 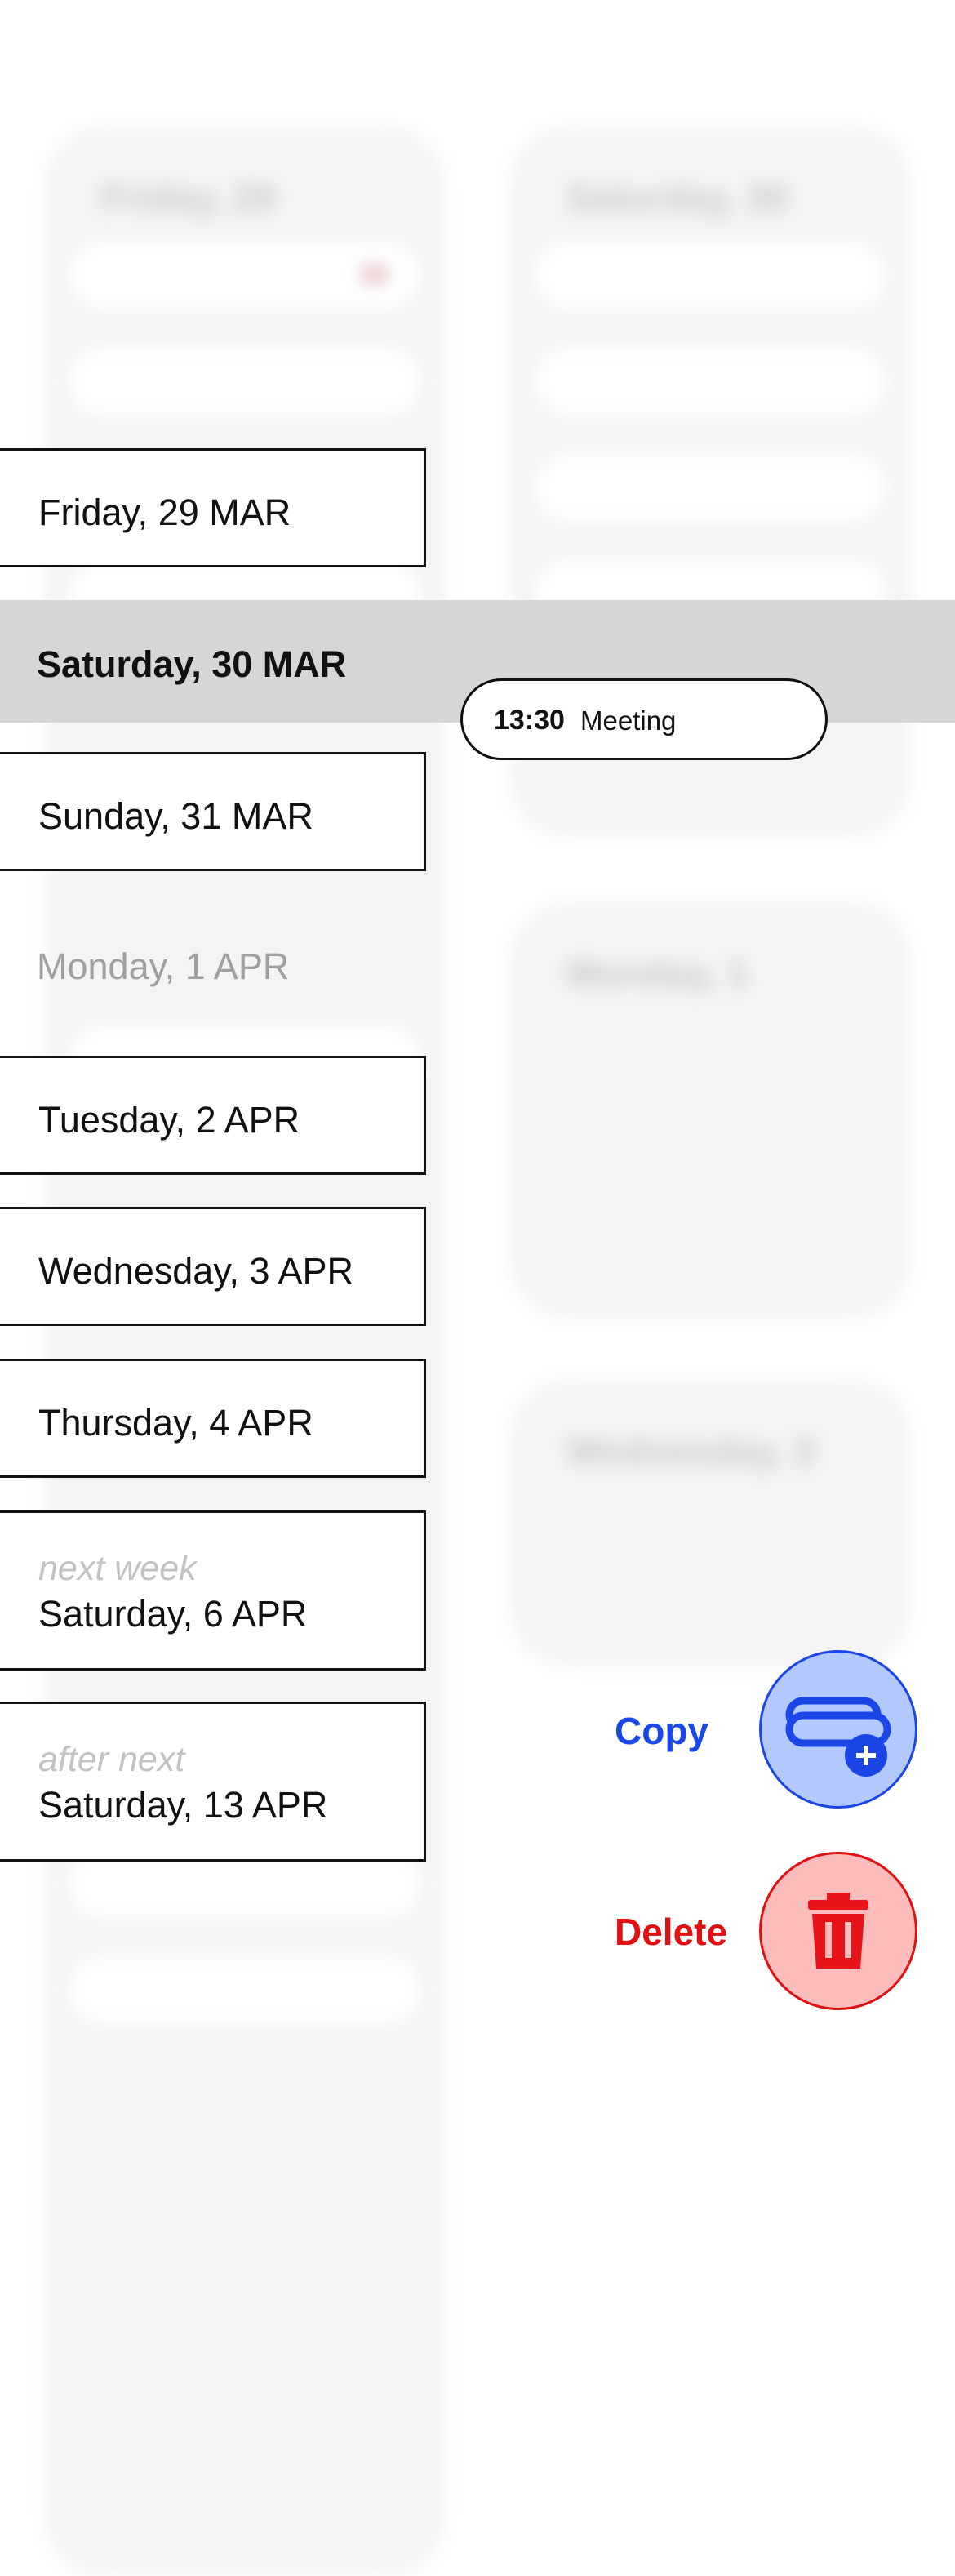 I want to click on date-option-sublabel: next week, so click(x=118, y=1568).